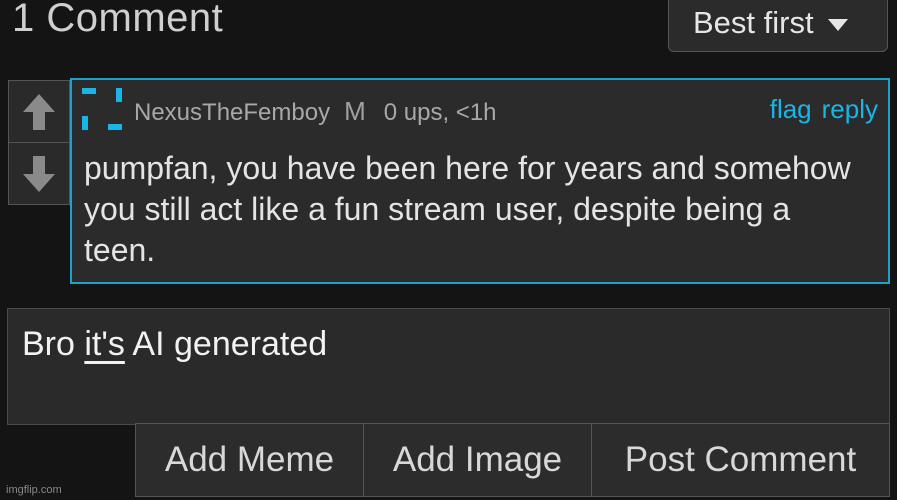 This screenshot has height=500, width=897. I want to click on author-gender: M, so click(355, 111).